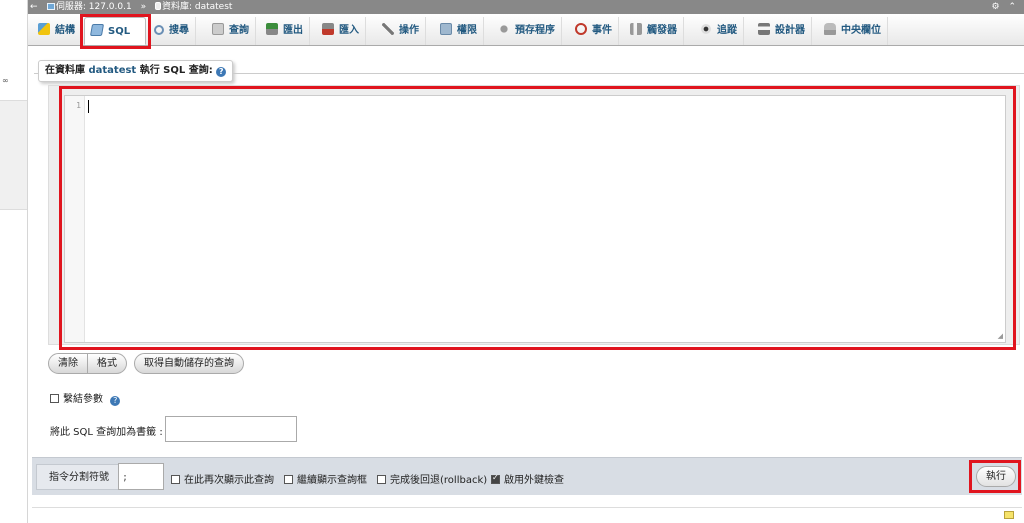 The width and height of the screenshot is (1024, 523). Describe the element at coordinates (5, 80) in the screenshot. I see `link-icon: ∞` at that location.